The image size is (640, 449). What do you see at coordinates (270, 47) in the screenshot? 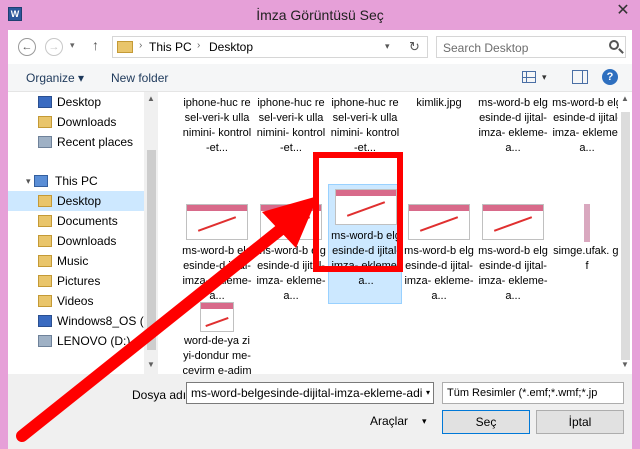
I see `address-bar: › This PC › Desktop ▾ ↻` at bounding box center [270, 47].